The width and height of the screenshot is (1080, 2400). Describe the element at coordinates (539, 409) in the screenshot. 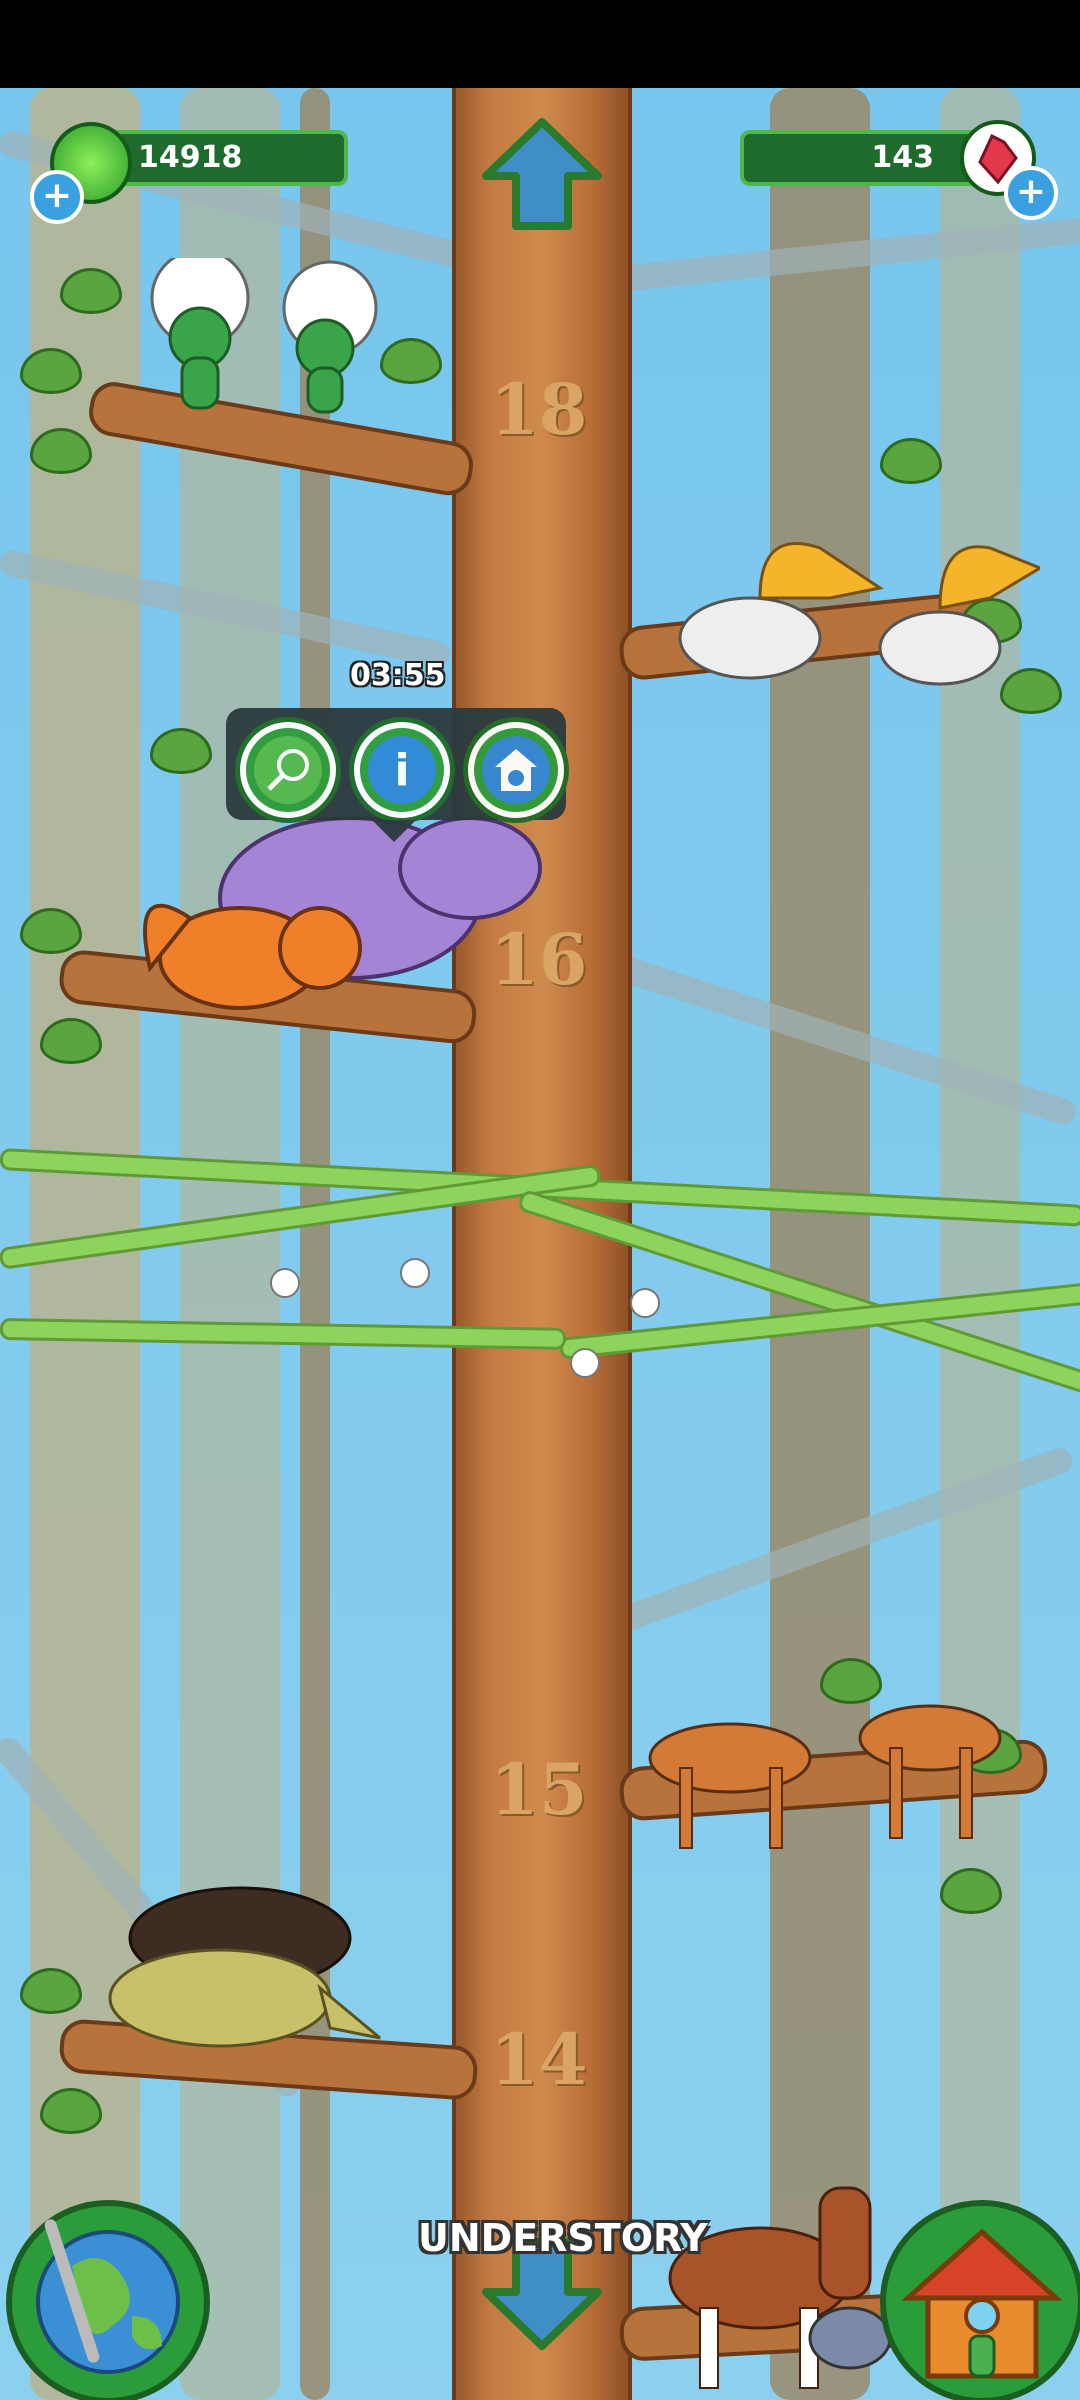

I see `level-number-18: 18` at that location.